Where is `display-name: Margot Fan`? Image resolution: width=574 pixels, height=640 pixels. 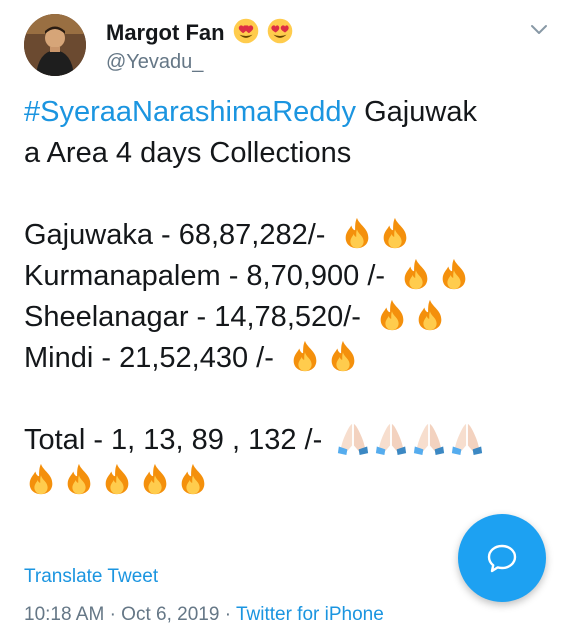 display-name: Margot Fan is located at coordinates (199, 32).